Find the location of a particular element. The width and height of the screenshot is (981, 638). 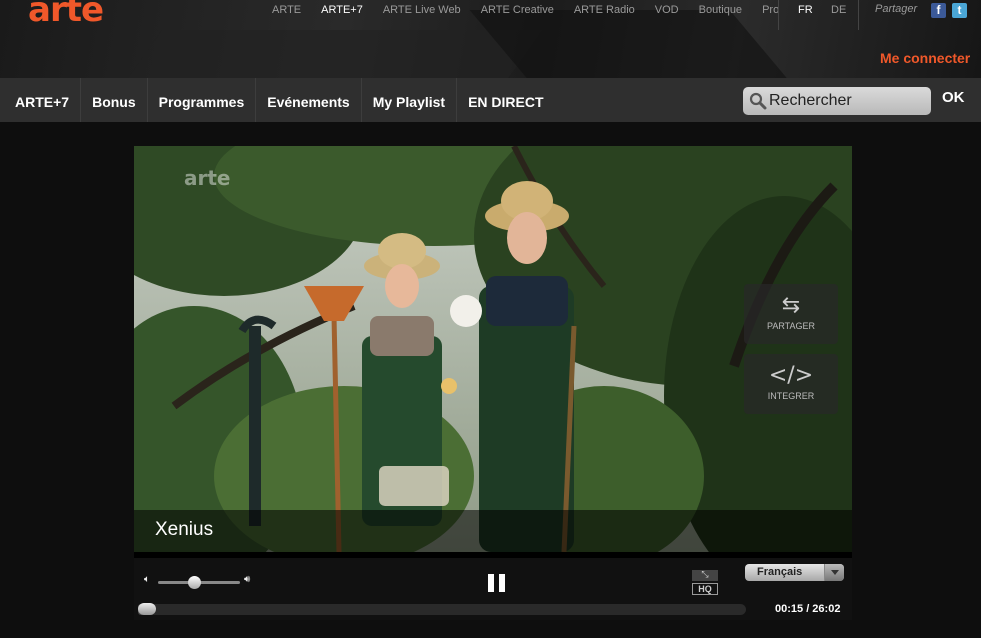

volume-high-icon: 🔊︎ is located at coordinates (247, 579).